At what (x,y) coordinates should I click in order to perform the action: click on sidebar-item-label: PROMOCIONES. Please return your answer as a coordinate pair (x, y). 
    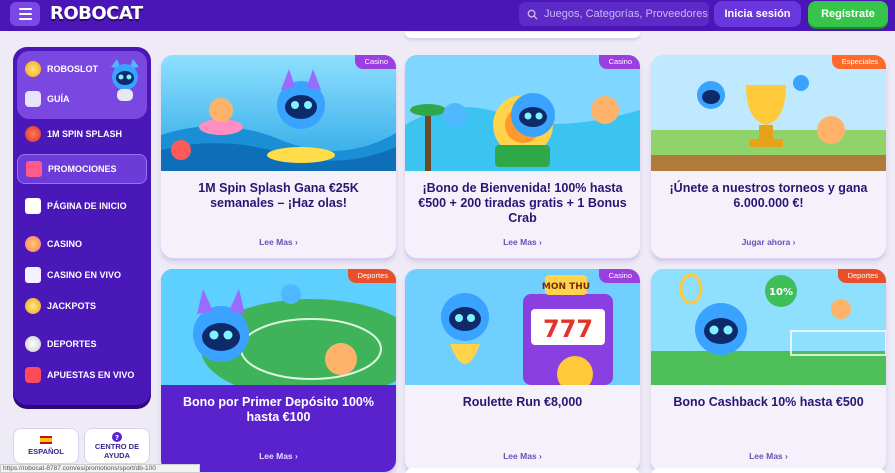
    Looking at the image, I should click on (82, 169).